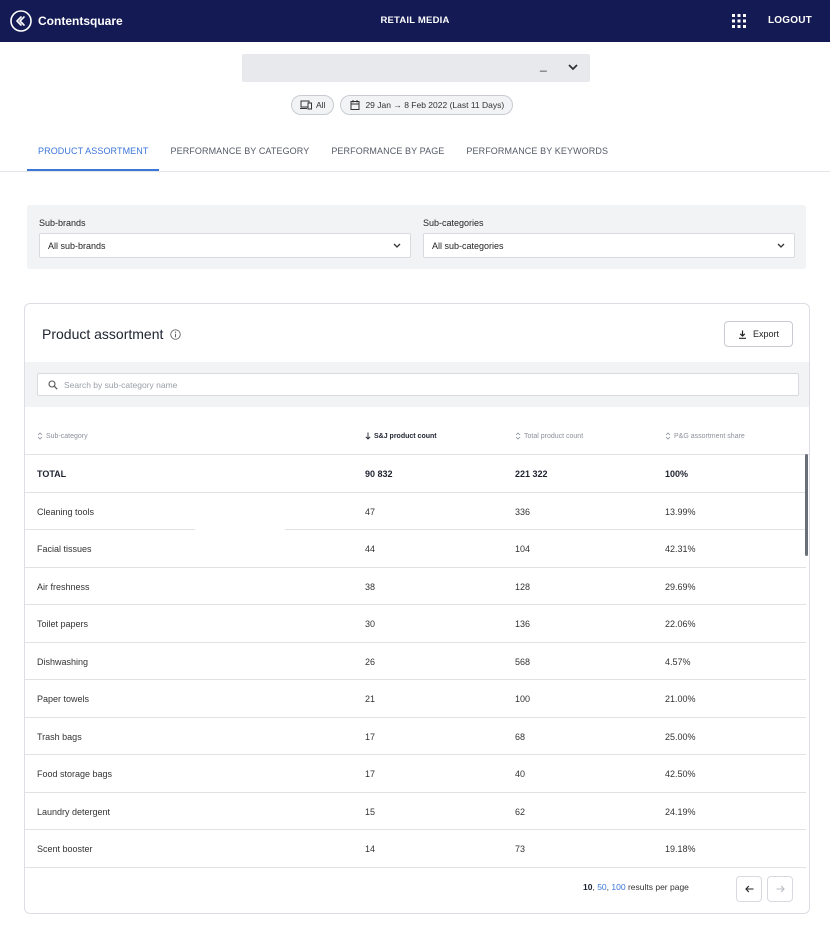 The height and width of the screenshot is (928, 830). Describe the element at coordinates (415, 624) in the screenshot. I see `table-row: Toilet papers 30 136 22.06%` at that location.